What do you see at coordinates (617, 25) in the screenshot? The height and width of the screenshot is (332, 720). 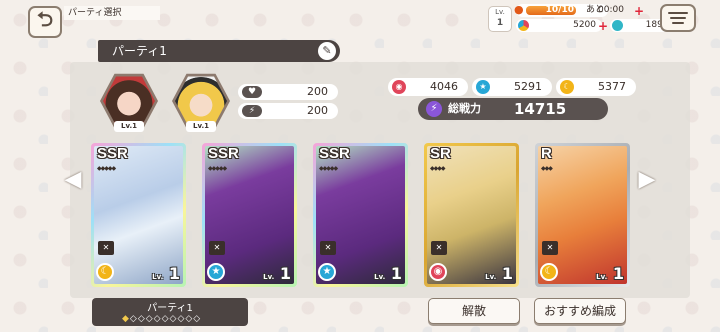 I see `gem-icon` at bounding box center [617, 25].